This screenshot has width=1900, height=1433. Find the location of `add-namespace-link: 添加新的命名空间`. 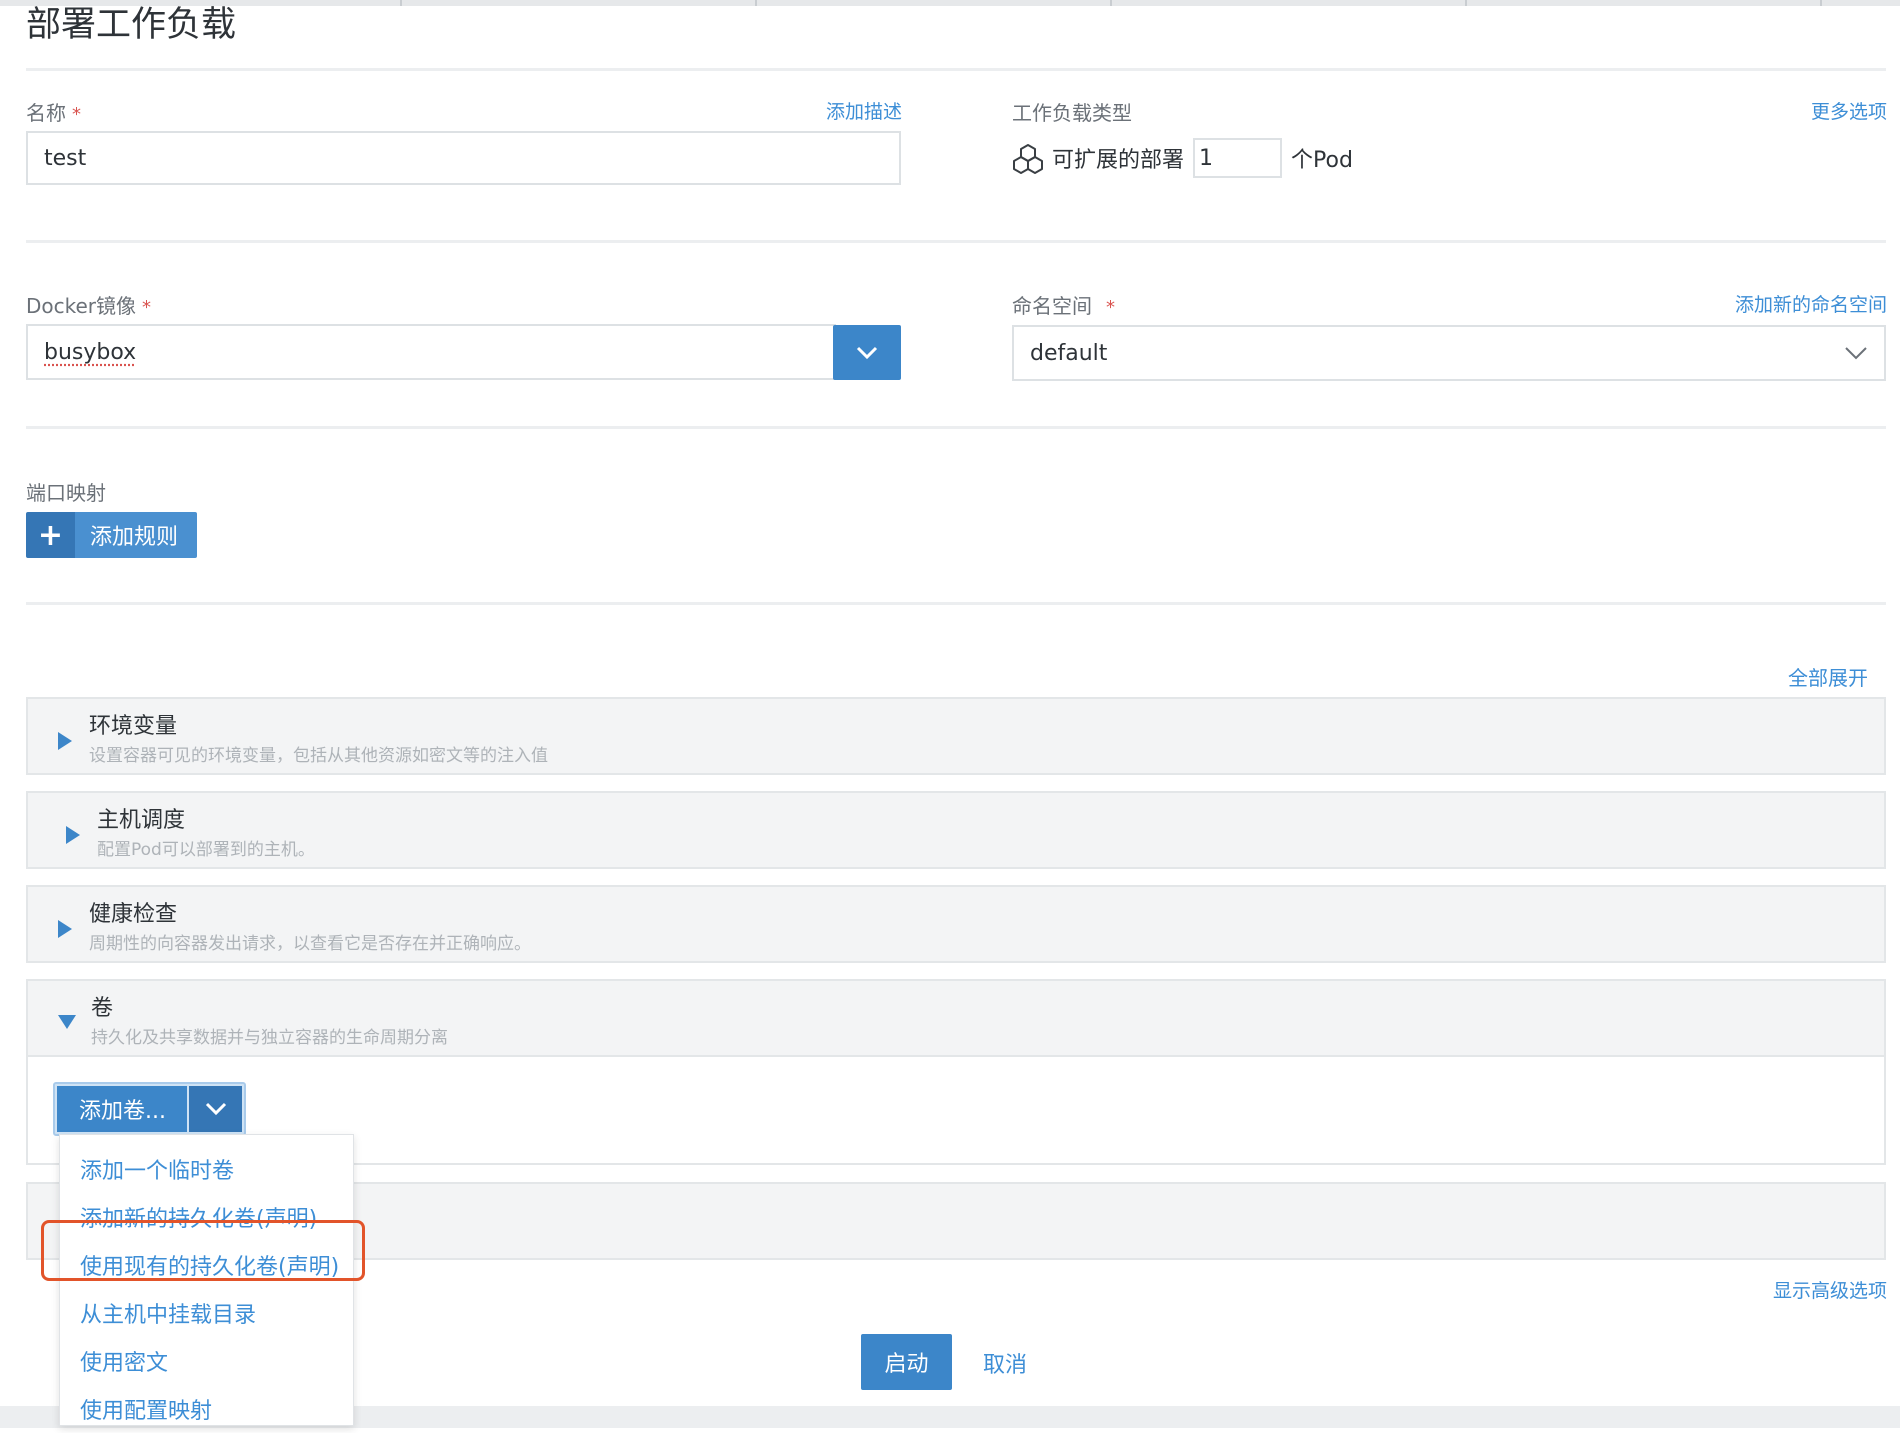

add-namespace-link: 添加新的命名空间 is located at coordinates (1811, 303).